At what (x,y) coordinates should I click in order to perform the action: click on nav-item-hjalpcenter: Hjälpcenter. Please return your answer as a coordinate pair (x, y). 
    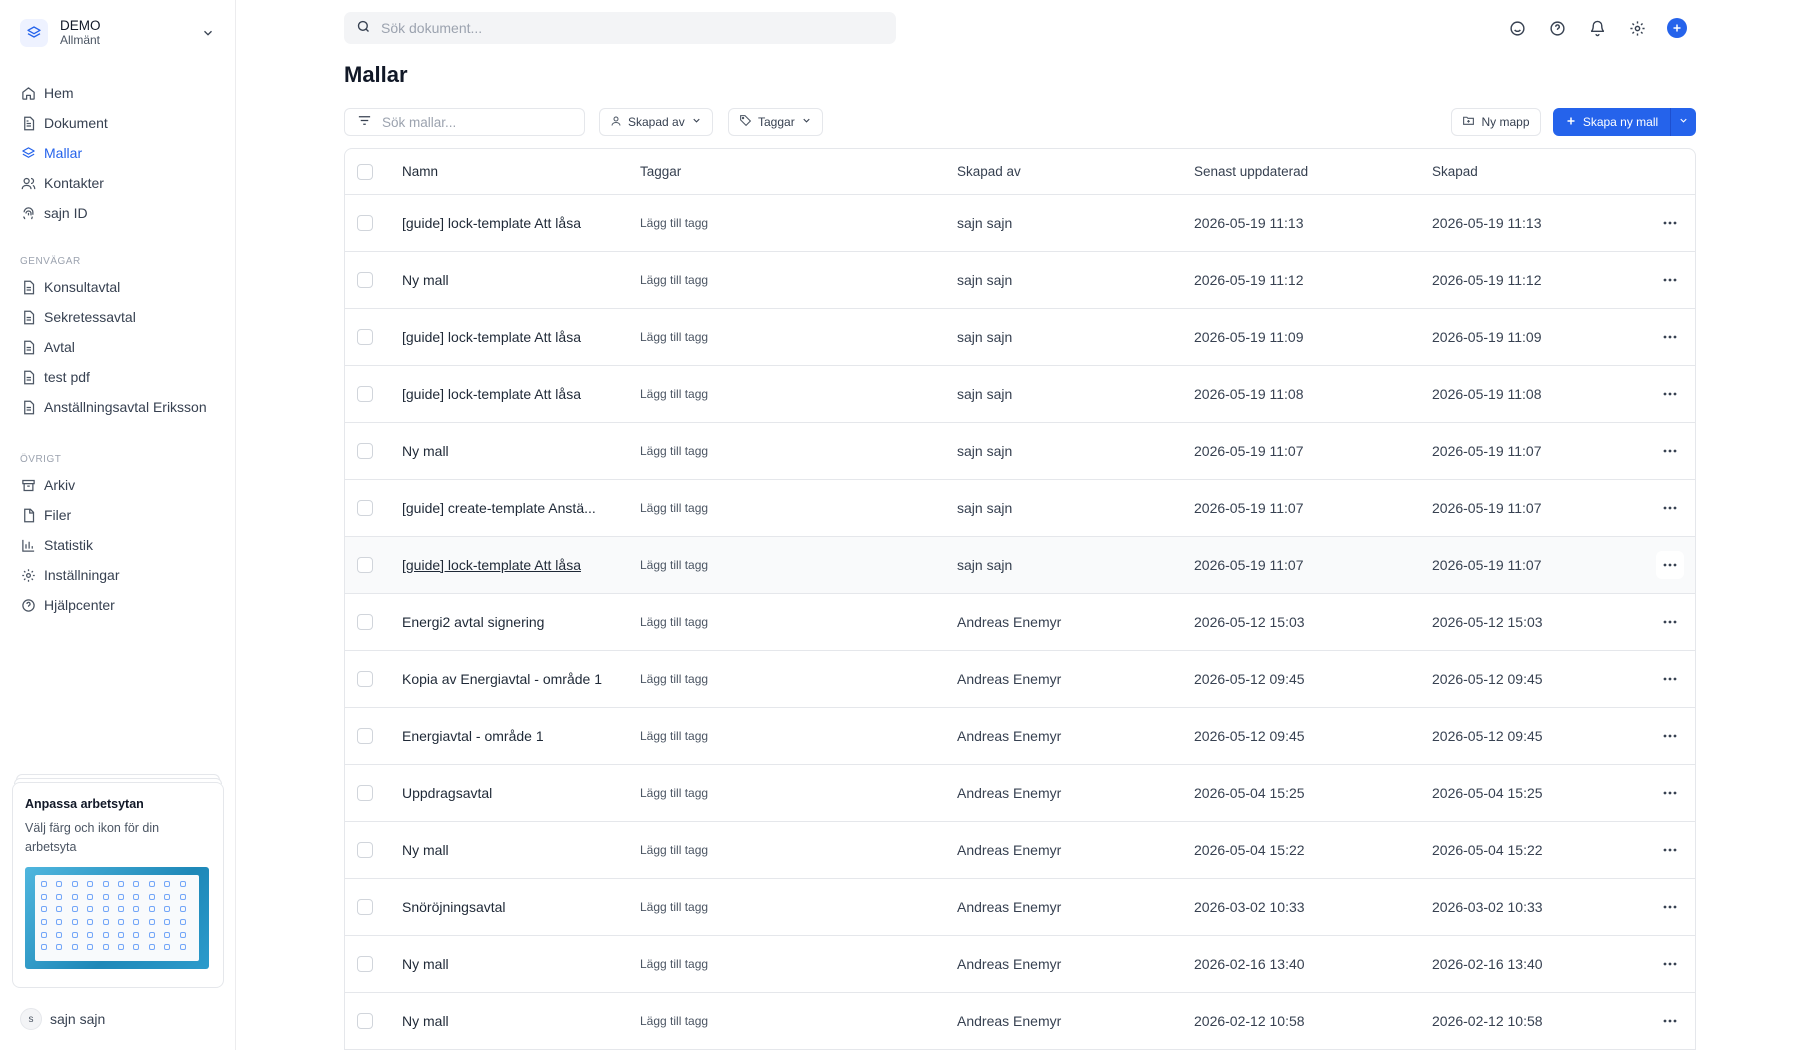
    Looking at the image, I should click on (120, 605).